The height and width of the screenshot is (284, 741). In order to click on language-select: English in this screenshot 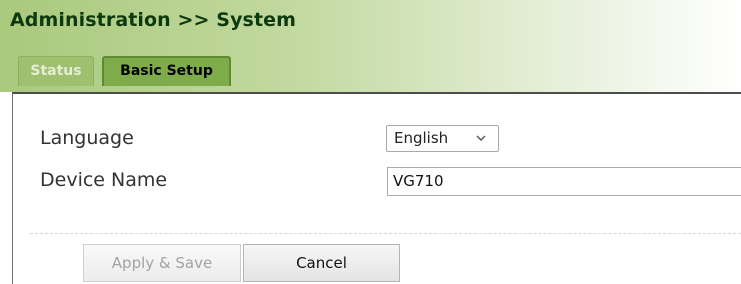, I will do `click(442, 138)`.